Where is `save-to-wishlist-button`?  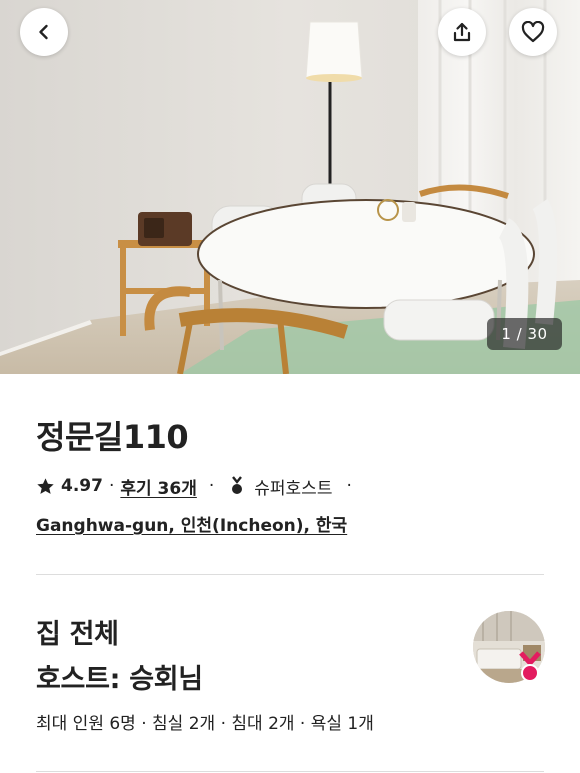 save-to-wishlist-button is located at coordinates (533, 32).